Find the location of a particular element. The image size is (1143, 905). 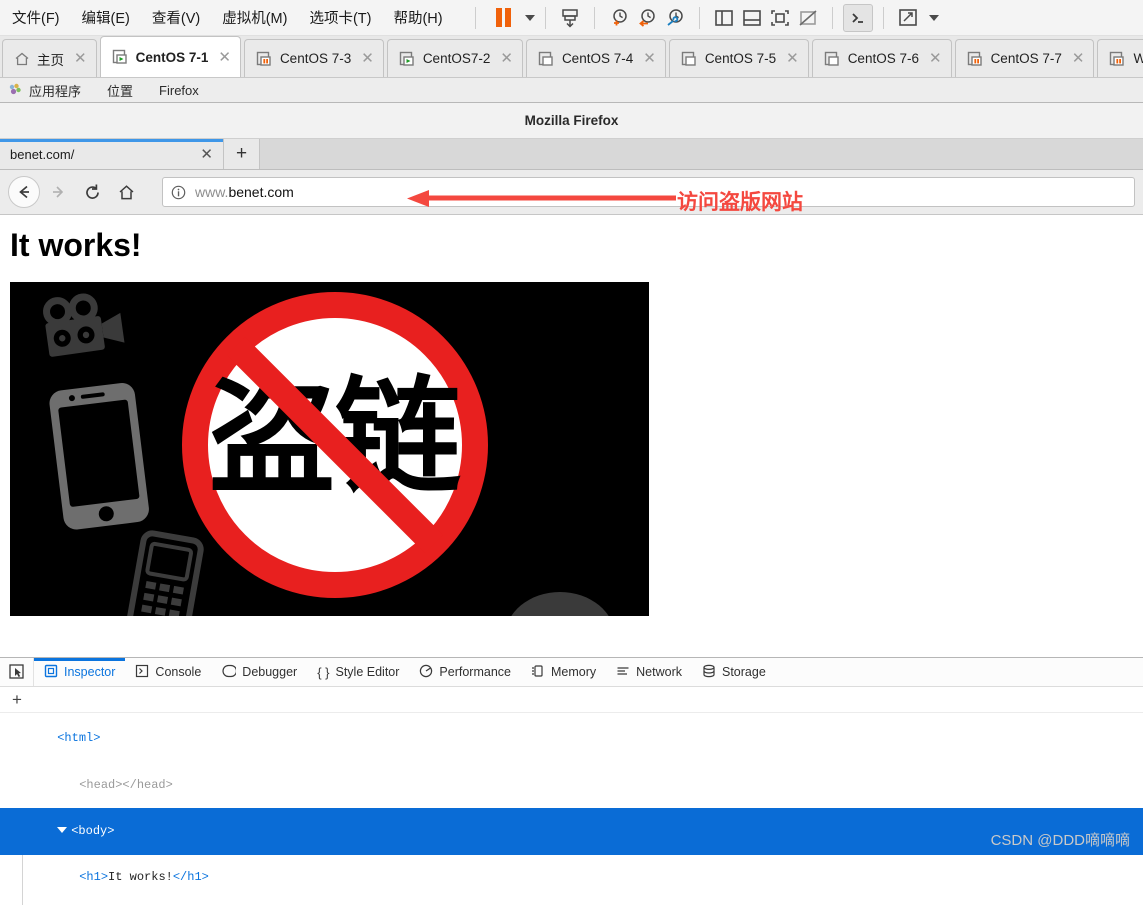

pause-dropdown-caret is located at coordinates (526, 18).